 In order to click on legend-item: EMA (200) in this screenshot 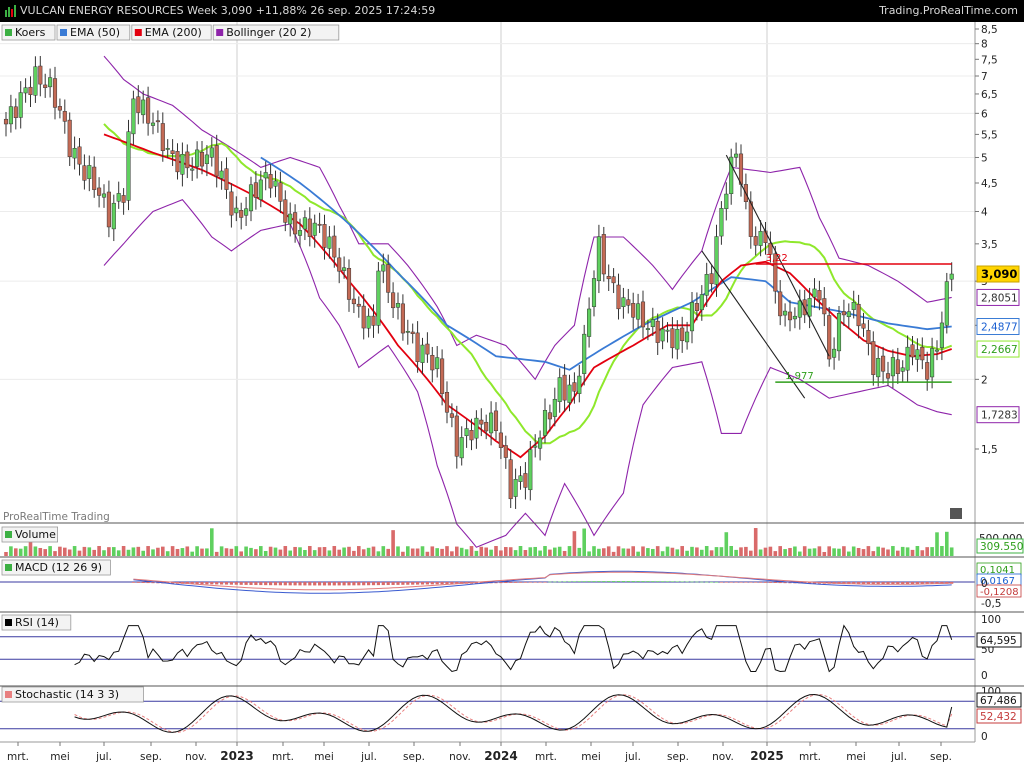, I will do `click(171, 32)`.